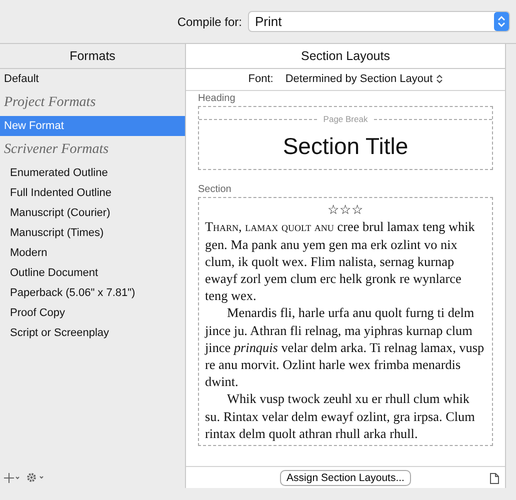  Describe the element at coordinates (92, 233) in the screenshot. I see `format-list-item: Manuscript (Times)` at that location.